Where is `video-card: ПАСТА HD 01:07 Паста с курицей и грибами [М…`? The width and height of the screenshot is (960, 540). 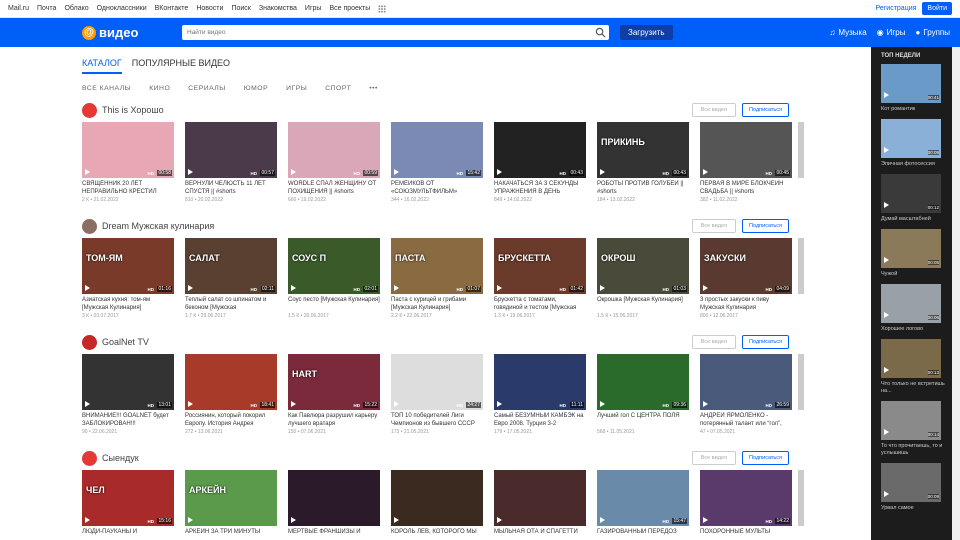
video-card: ПАСТА HD 01:07 Паста с курицей и грибами [М… is located at coordinates (437, 278).